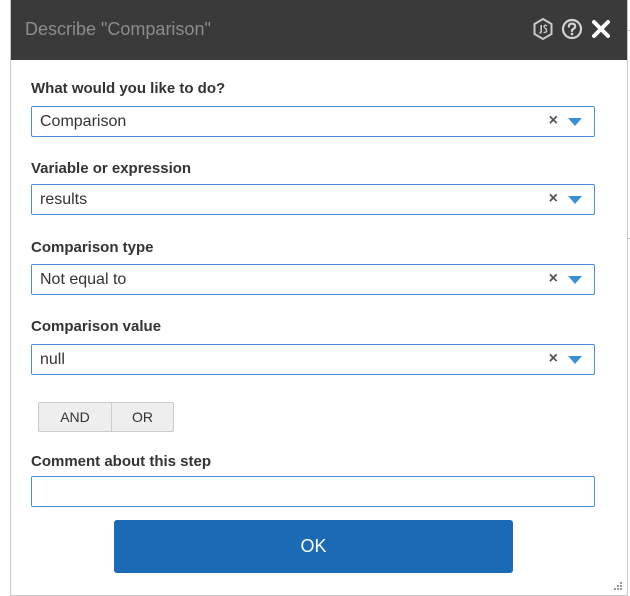  I want to click on js-icon, so click(543, 29).